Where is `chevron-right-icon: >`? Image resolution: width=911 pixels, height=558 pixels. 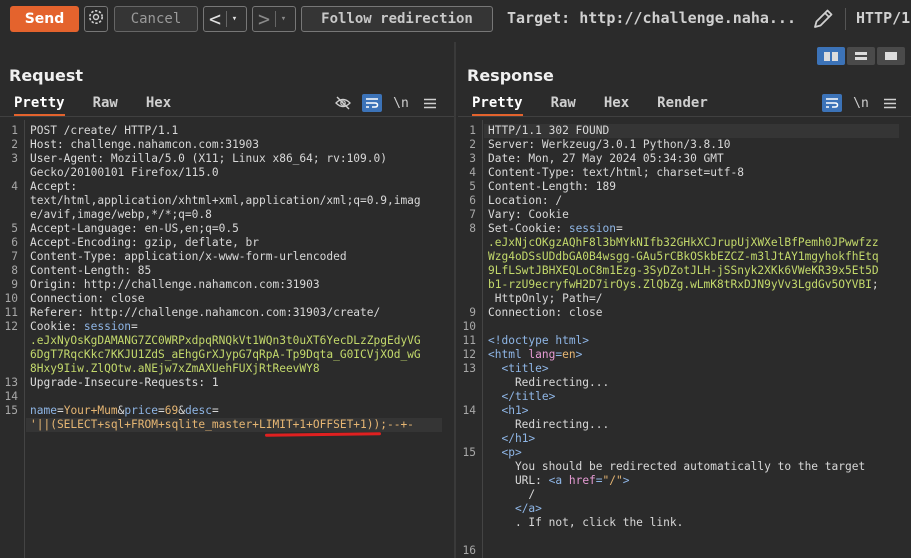
chevron-right-icon: > is located at coordinates (264, 19).